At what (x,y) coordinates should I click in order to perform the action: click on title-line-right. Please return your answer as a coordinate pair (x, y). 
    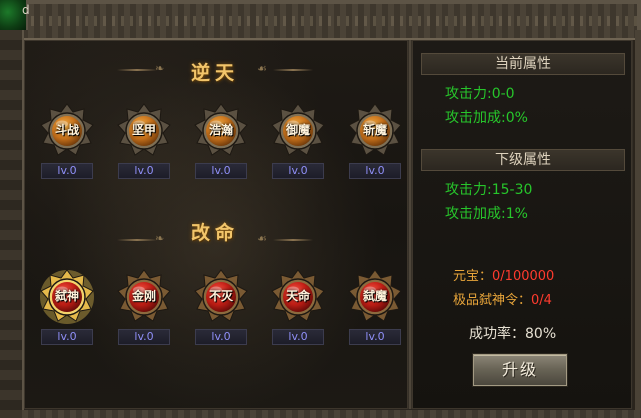
    Looking at the image, I should click on (293, 70).